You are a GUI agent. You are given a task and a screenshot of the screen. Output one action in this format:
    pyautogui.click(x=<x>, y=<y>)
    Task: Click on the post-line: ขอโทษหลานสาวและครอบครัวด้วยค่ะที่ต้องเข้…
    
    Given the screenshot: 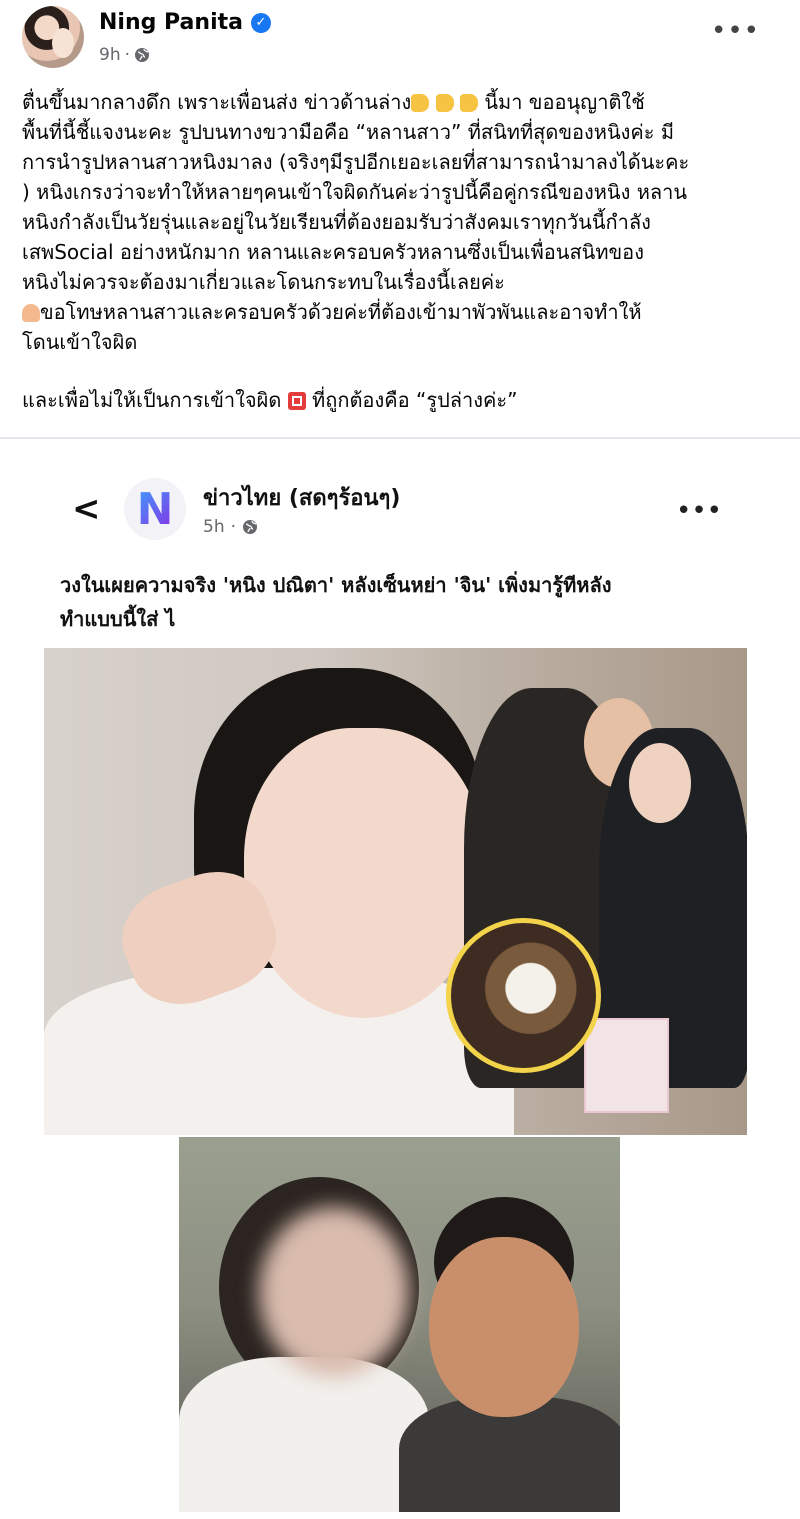 What is the action you would take?
    pyautogui.click(x=404, y=312)
    